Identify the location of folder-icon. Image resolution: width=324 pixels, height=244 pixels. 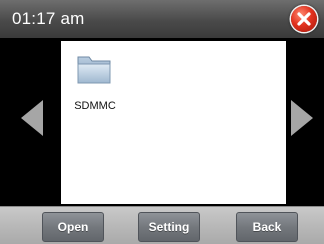
(94, 70).